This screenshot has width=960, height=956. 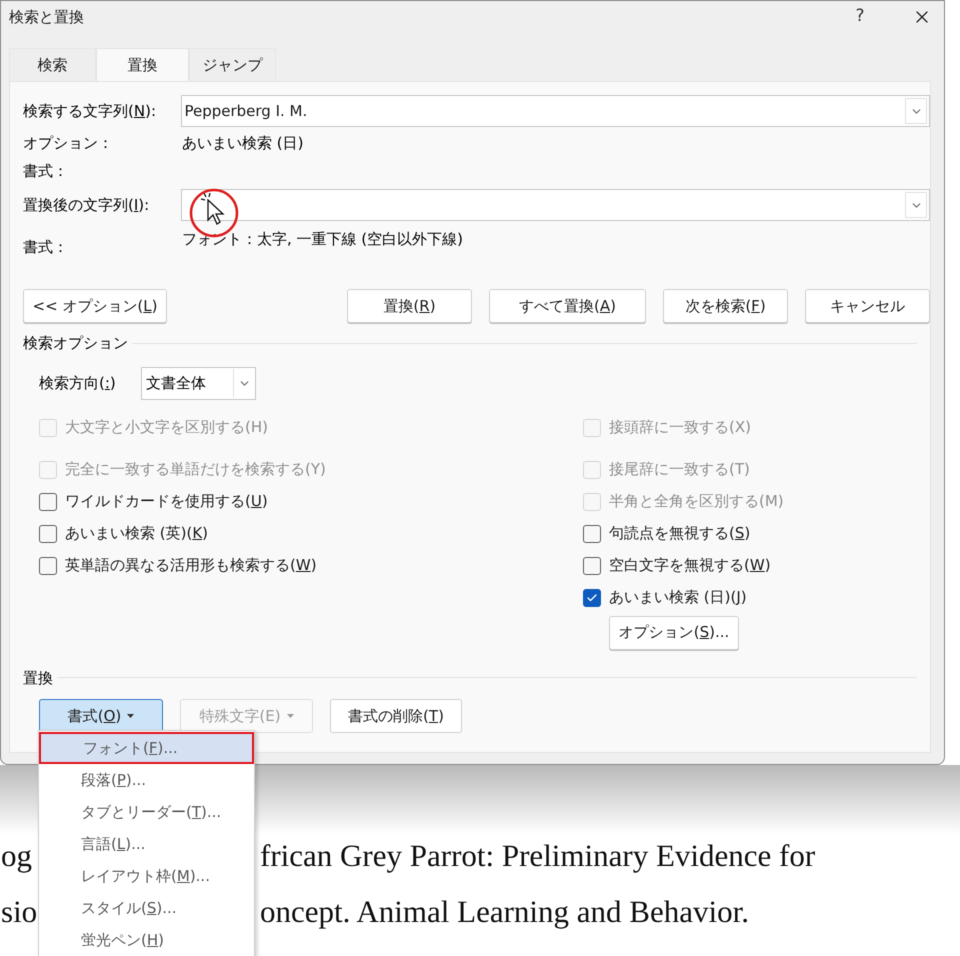 I want to click on document-text: og, so click(x=16, y=855).